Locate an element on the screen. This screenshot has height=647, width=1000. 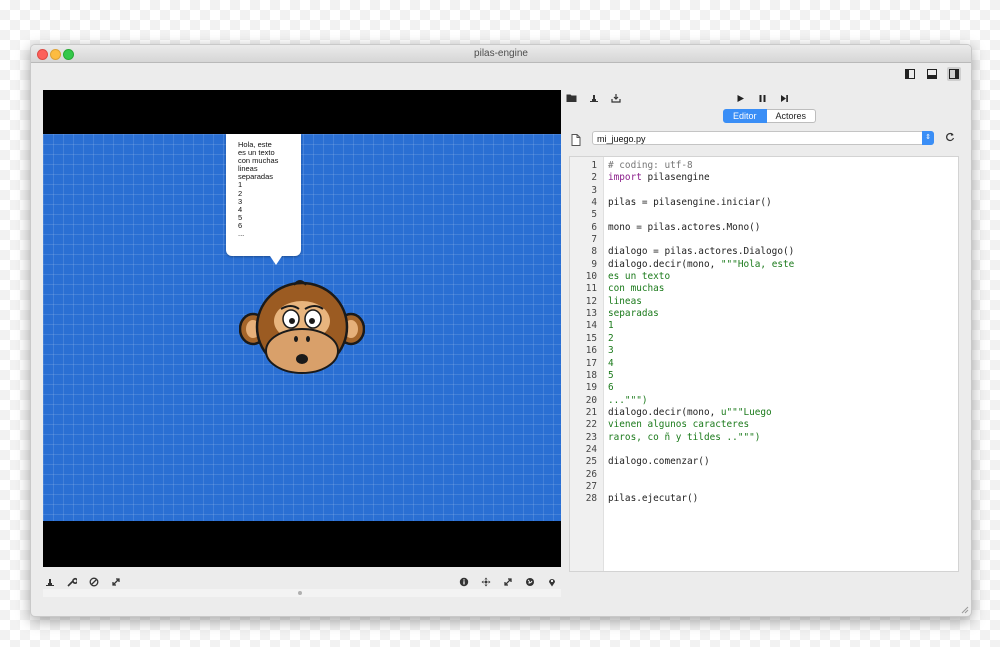
dialog-bubble-tail is located at coordinates (276, 260).